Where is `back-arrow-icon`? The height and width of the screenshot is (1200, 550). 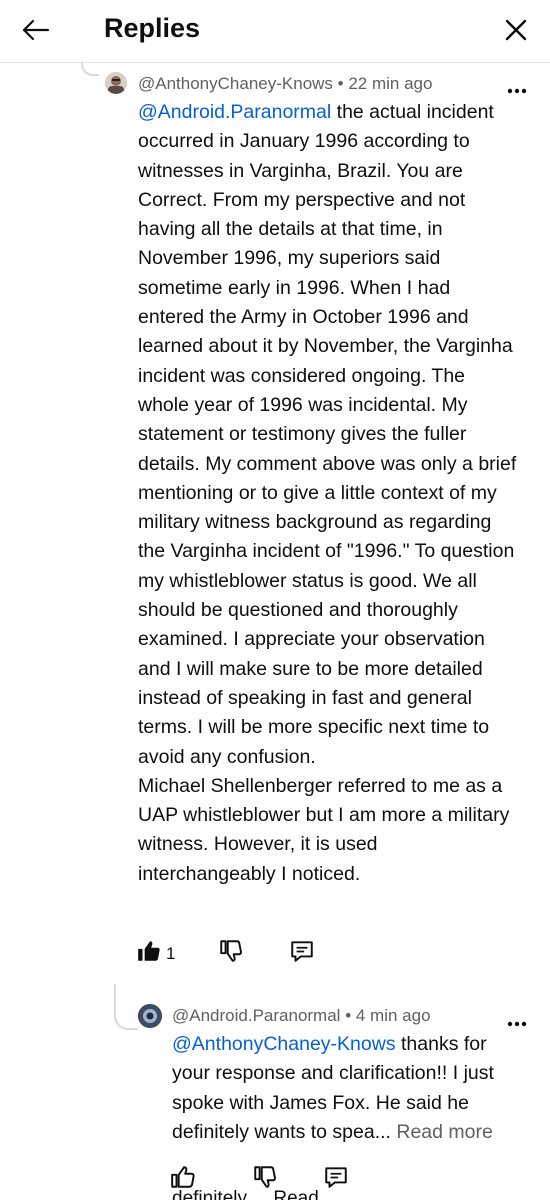
back-arrow-icon is located at coordinates (36, 30).